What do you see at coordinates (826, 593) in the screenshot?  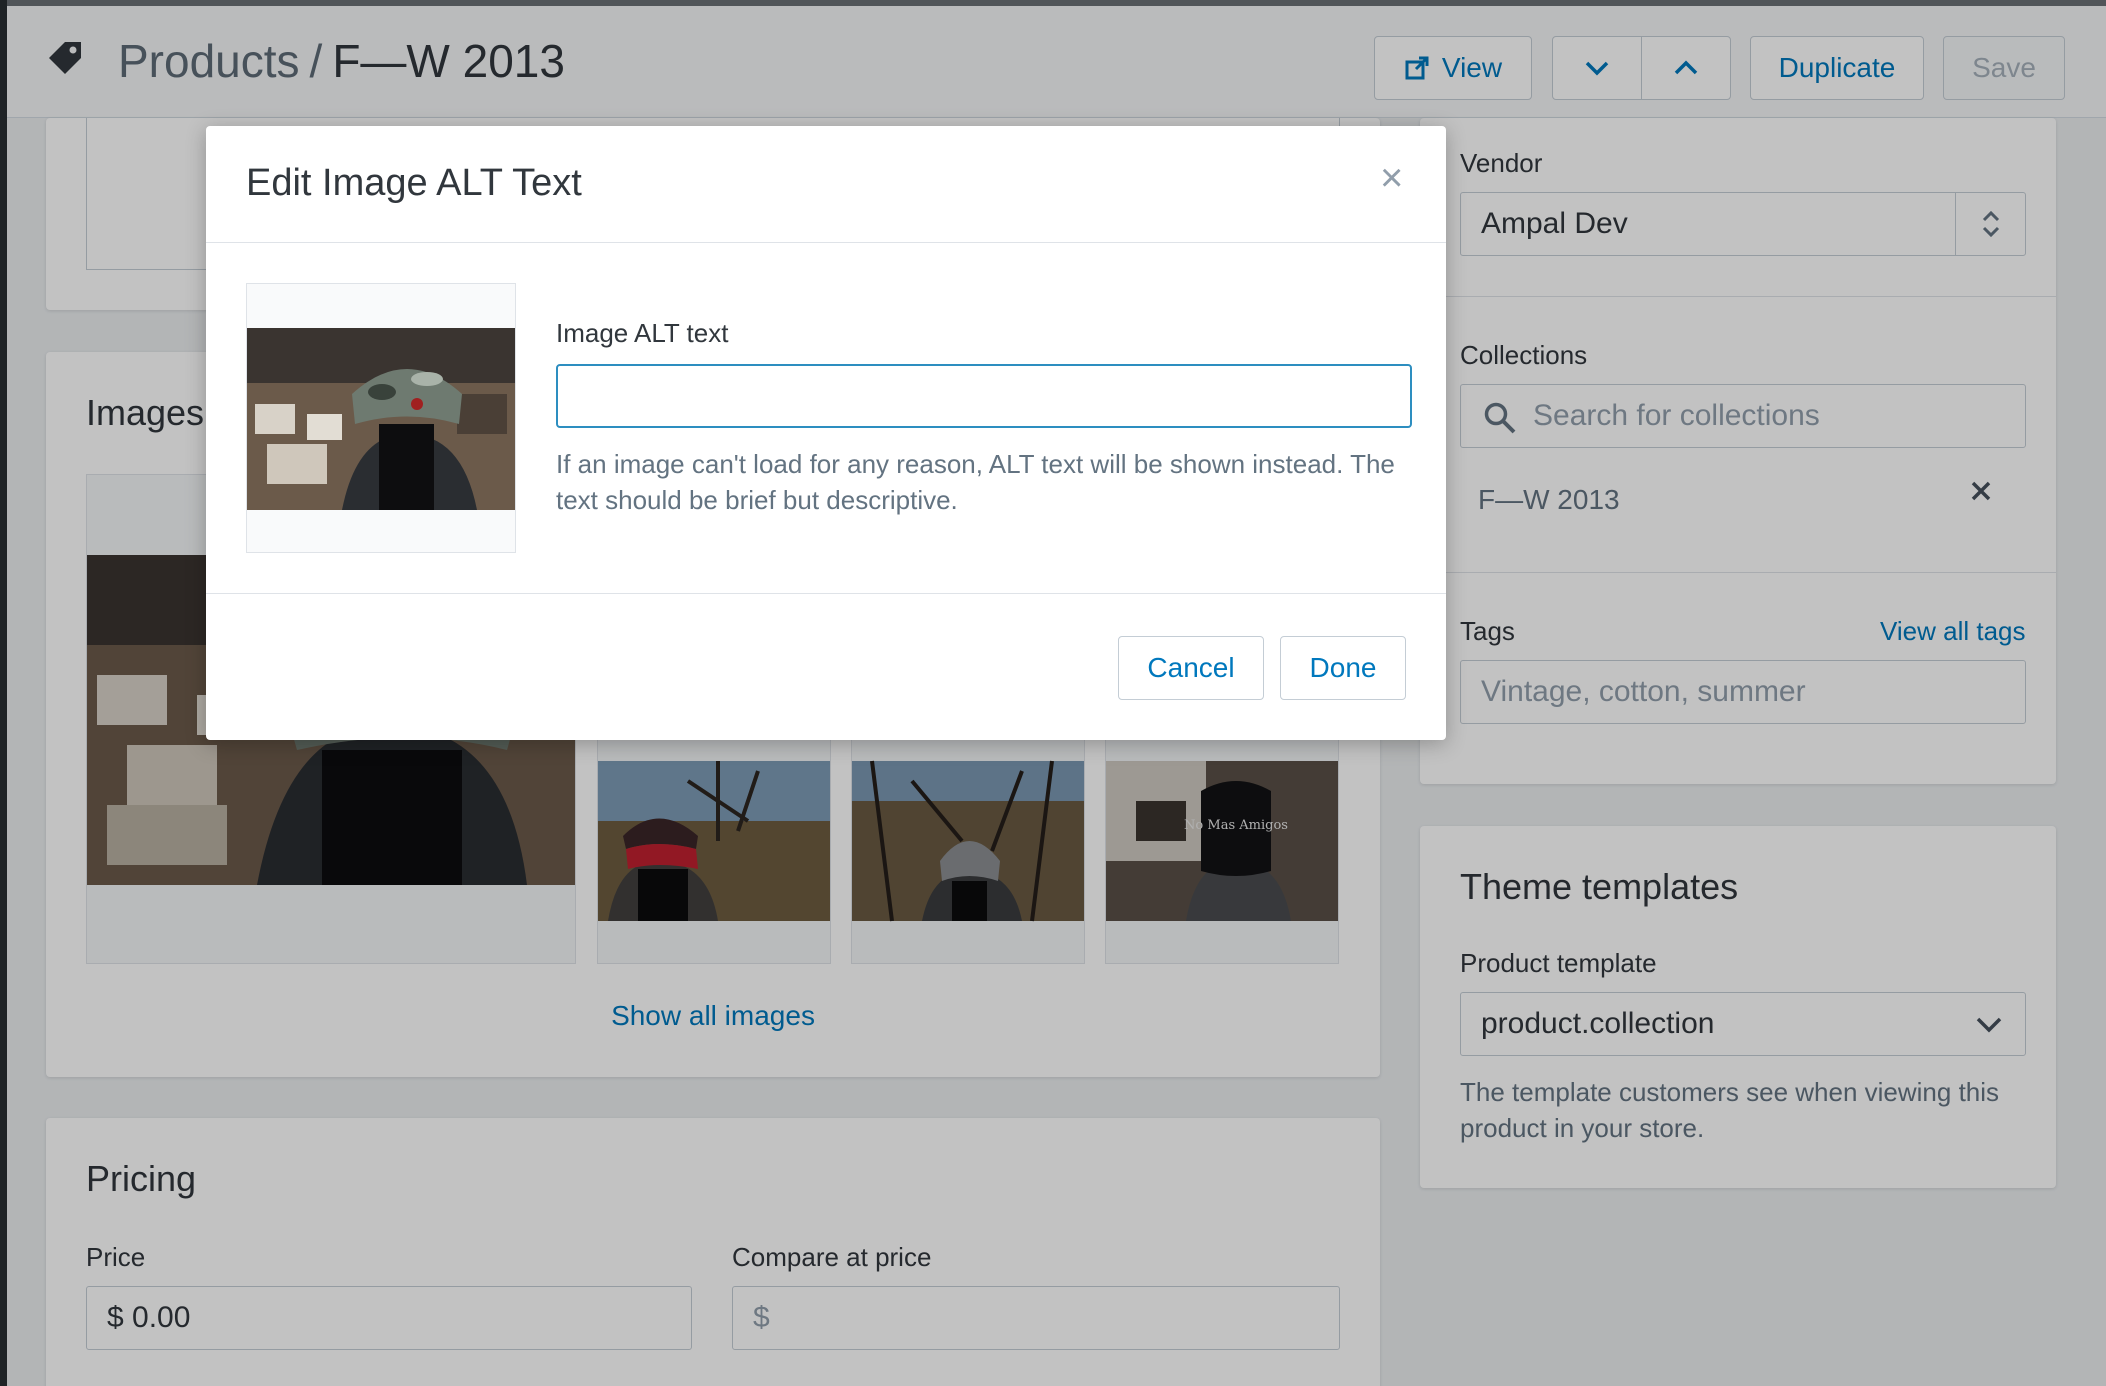 I see `modal-footer-divider` at bounding box center [826, 593].